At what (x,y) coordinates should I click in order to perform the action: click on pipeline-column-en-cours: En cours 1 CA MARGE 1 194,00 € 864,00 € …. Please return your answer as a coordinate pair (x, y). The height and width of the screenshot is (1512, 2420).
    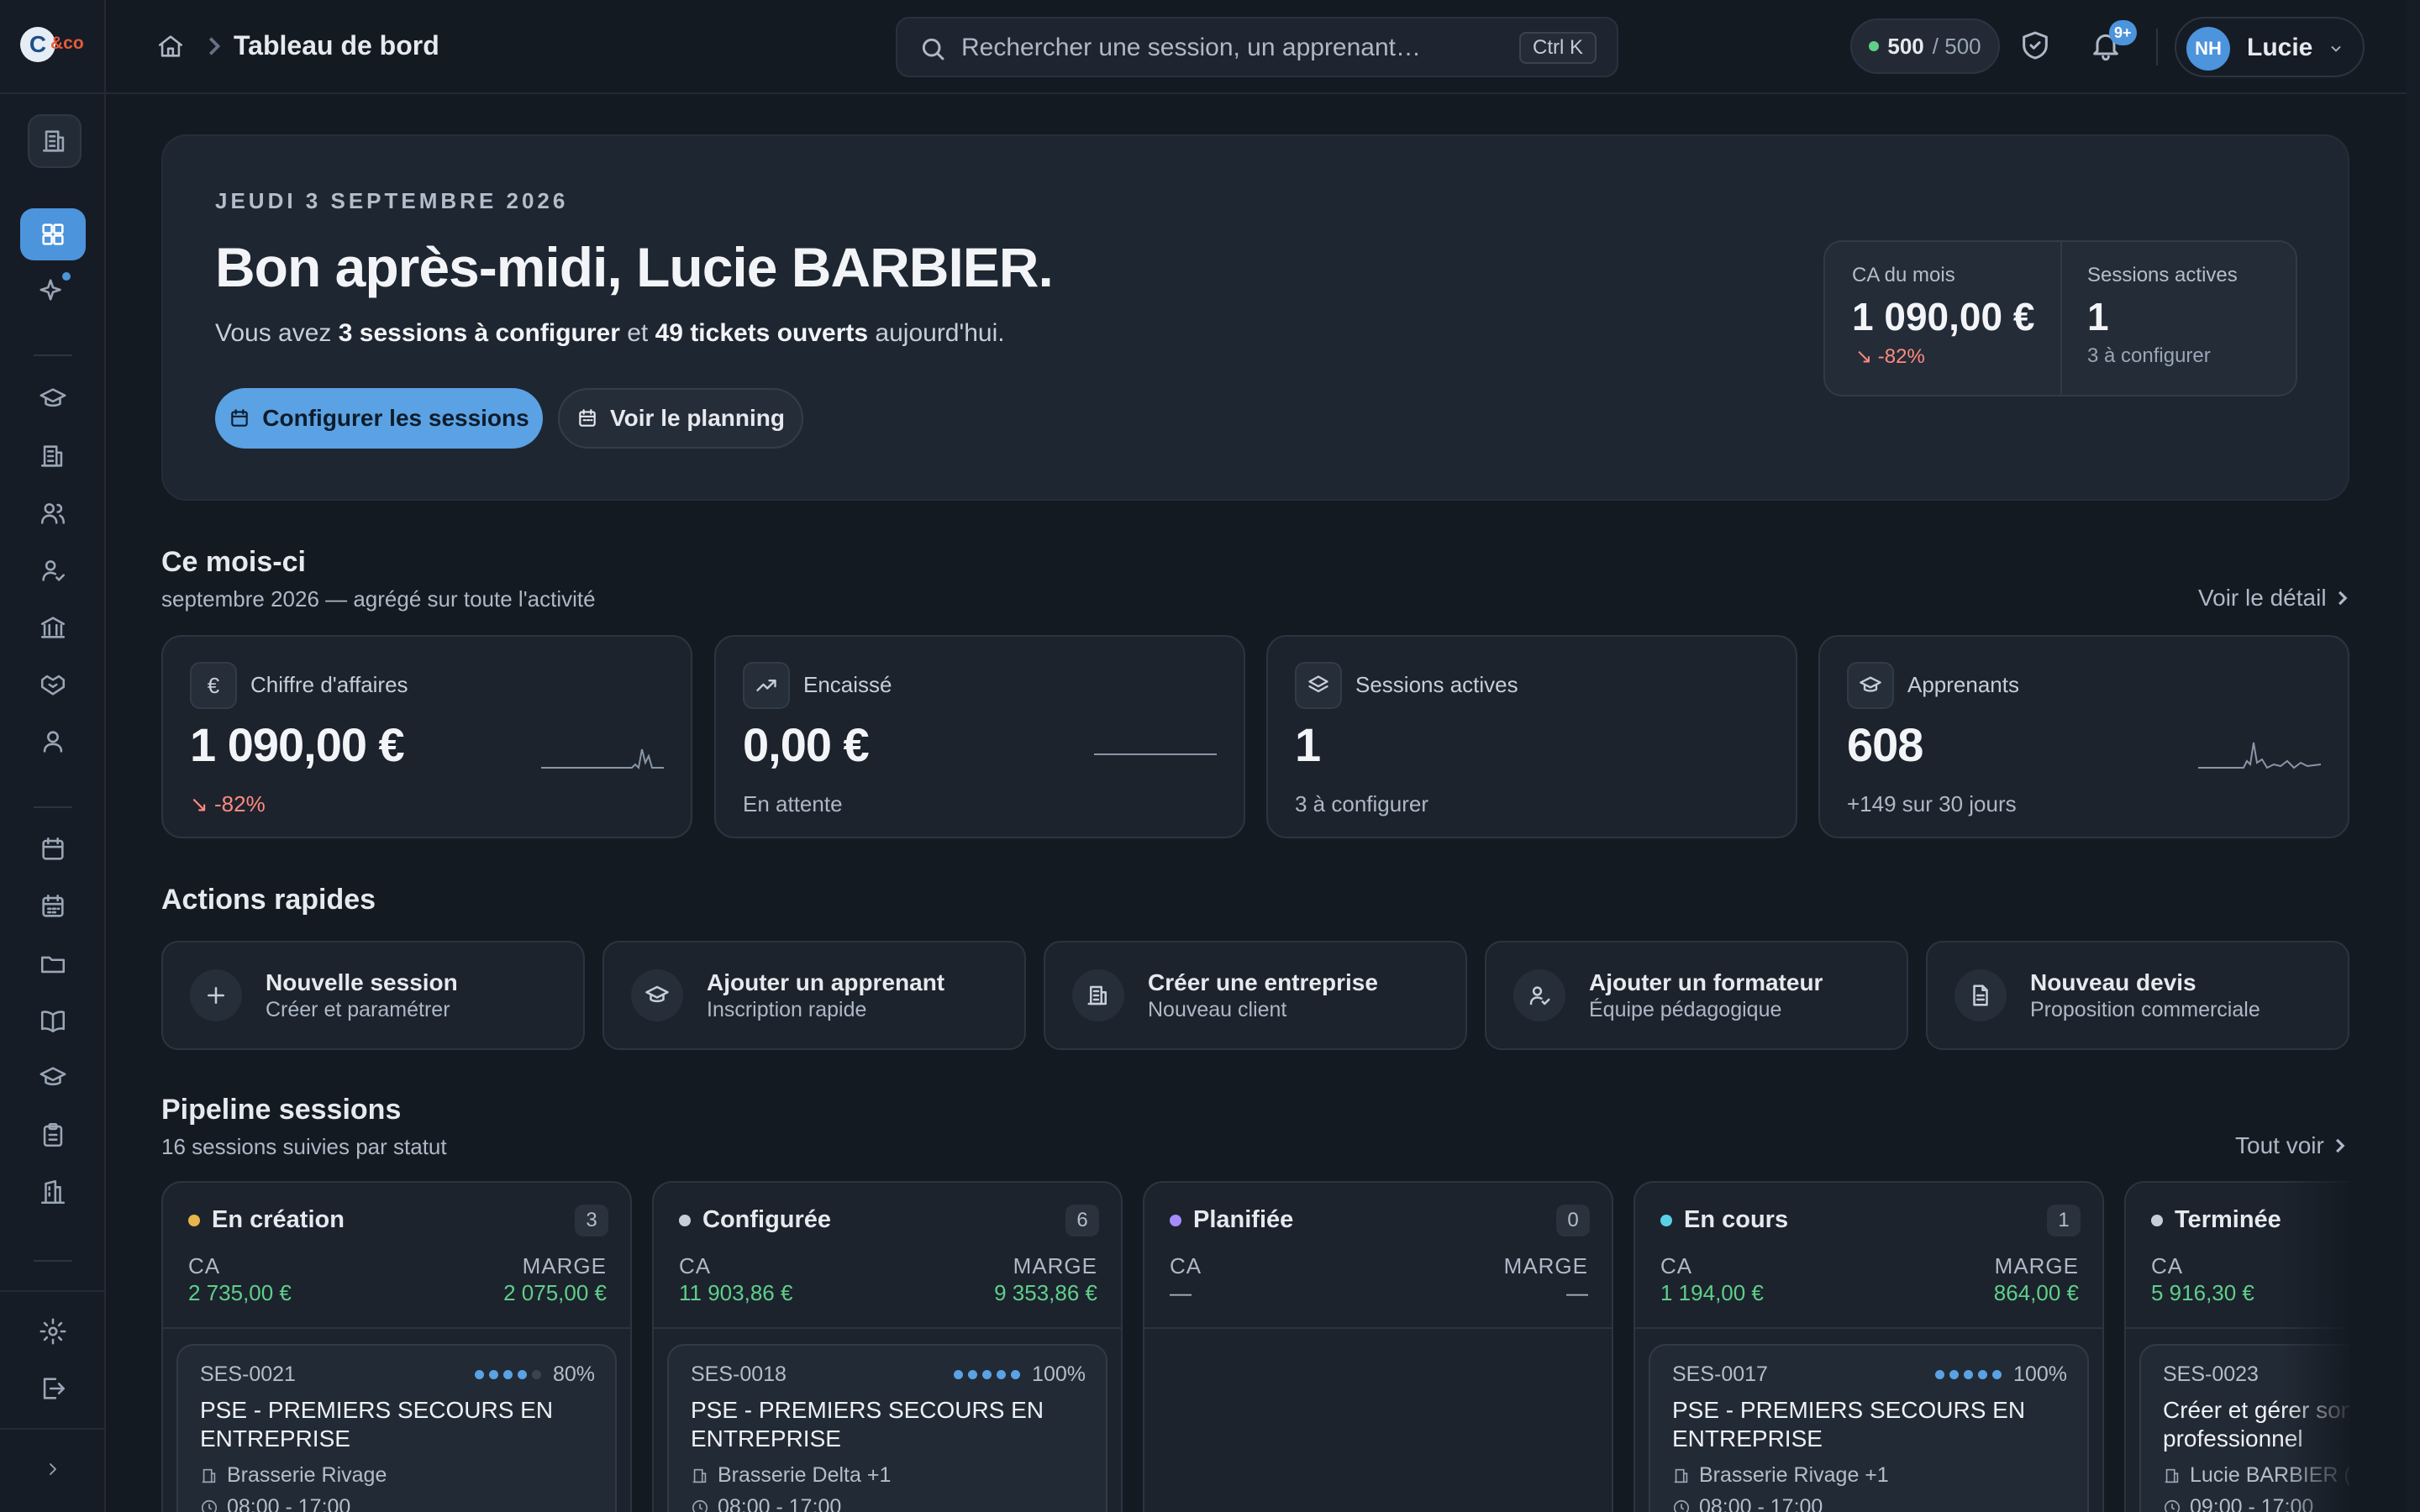
    Looking at the image, I should click on (1869, 1346).